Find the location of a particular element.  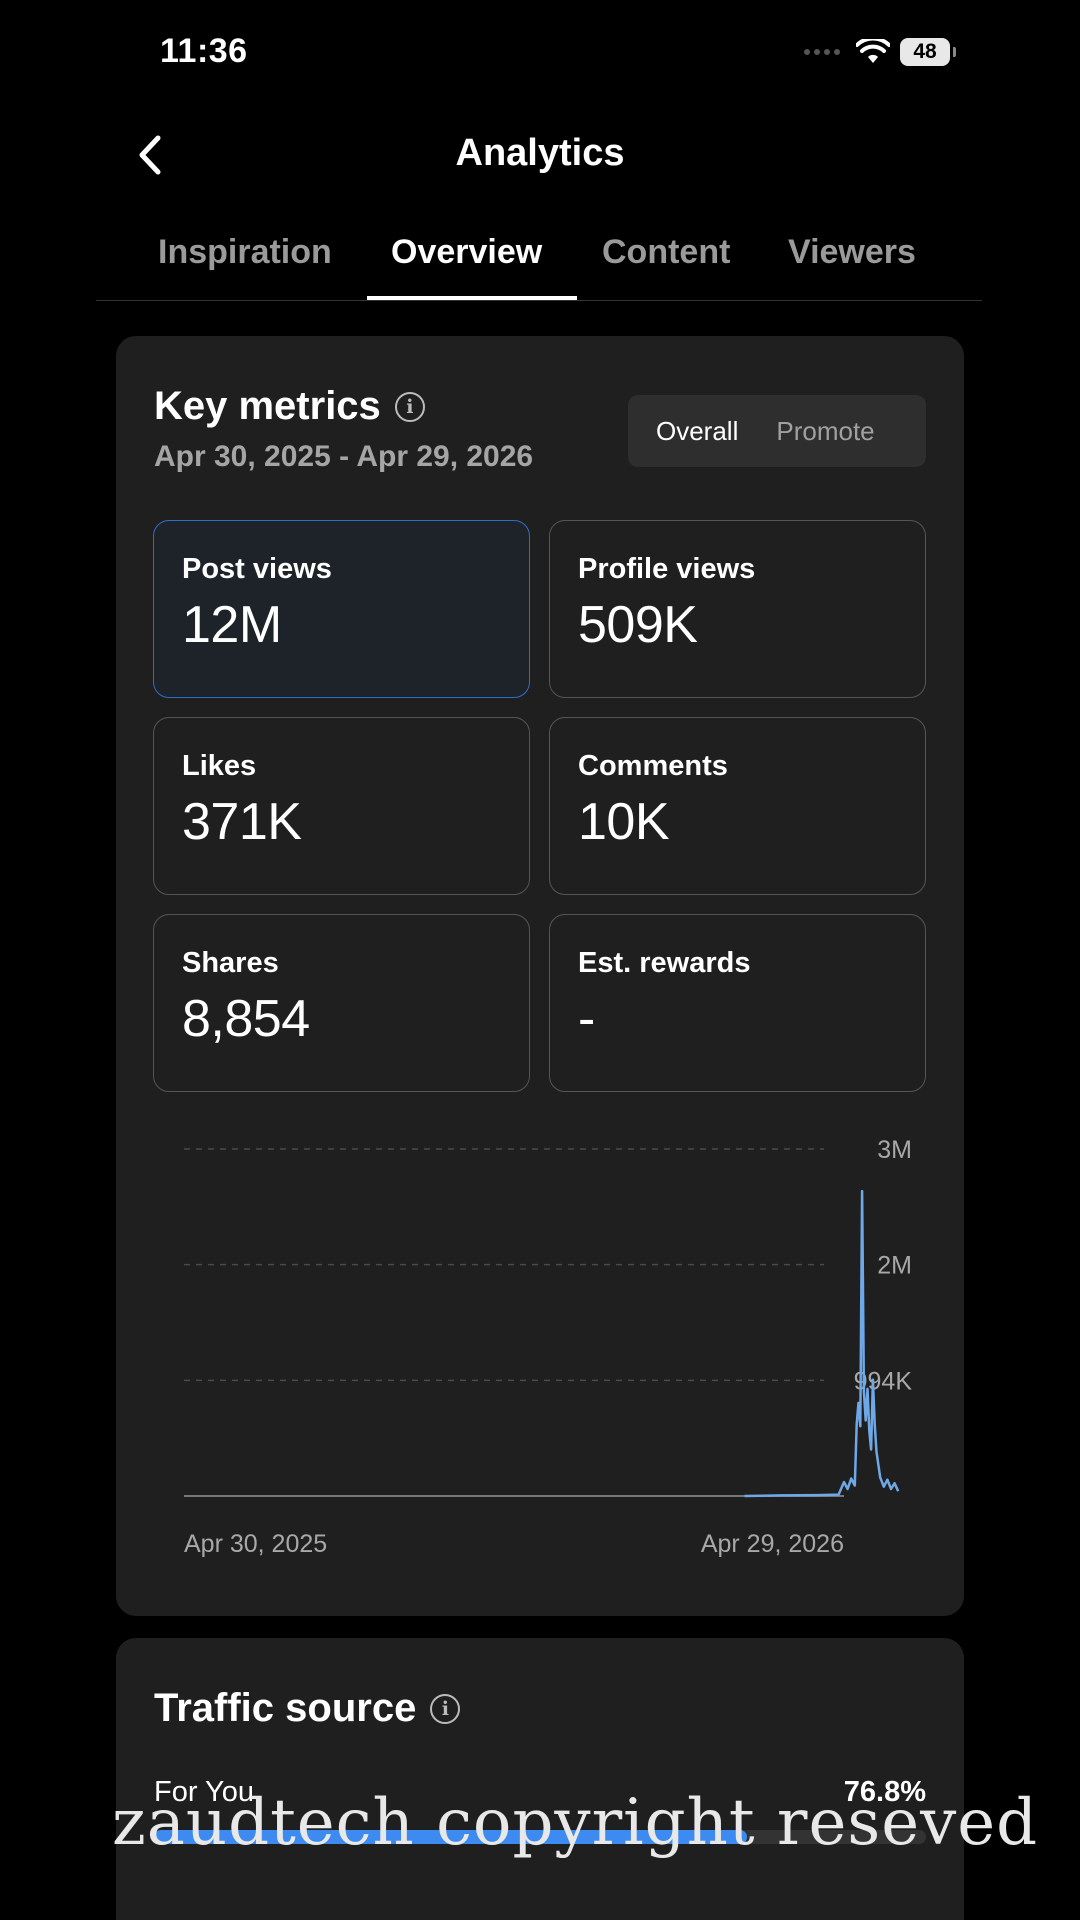

page-title: Analytics is located at coordinates (540, 153).